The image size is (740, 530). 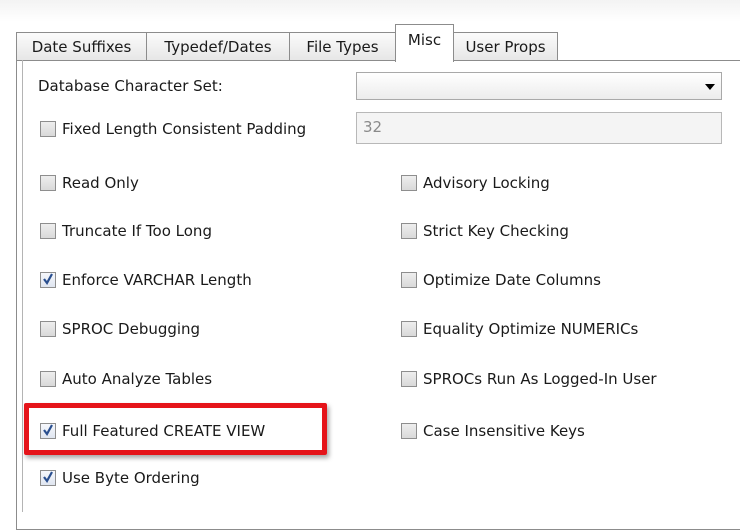 I want to click on checkbox-label: Read Only, so click(x=100, y=183).